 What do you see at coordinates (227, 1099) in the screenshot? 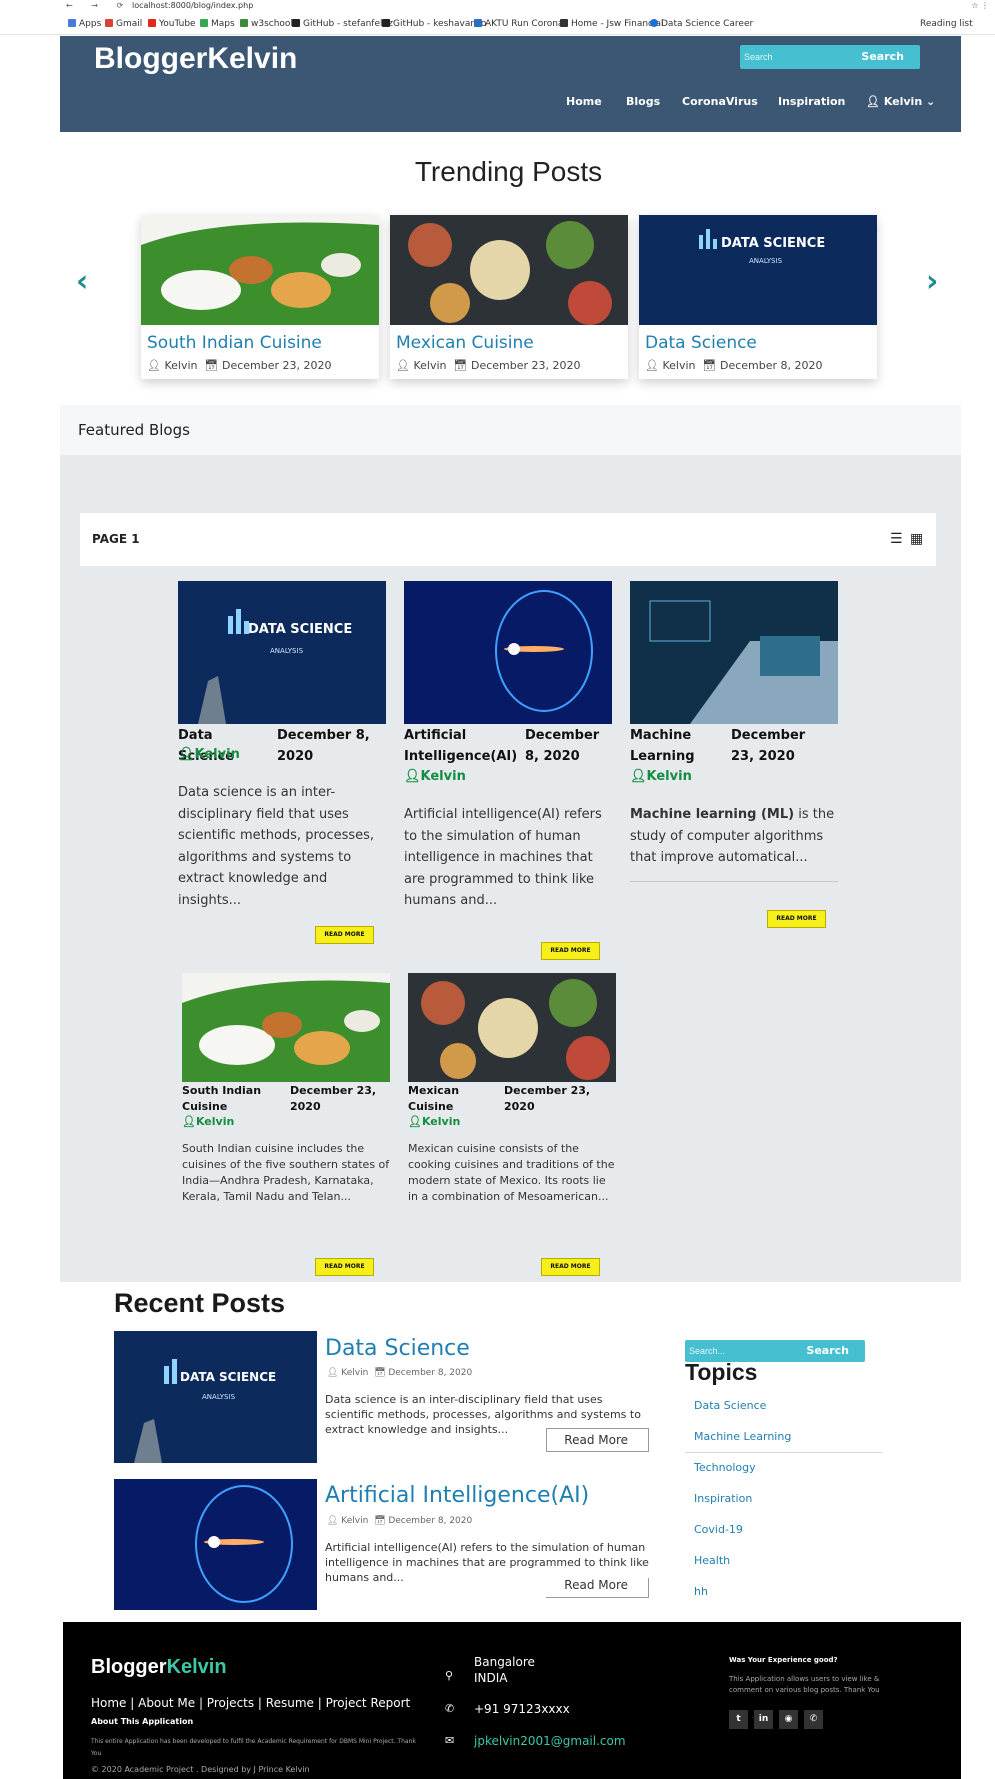
I see `blog-title: South Indian Cuisine` at bounding box center [227, 1099].